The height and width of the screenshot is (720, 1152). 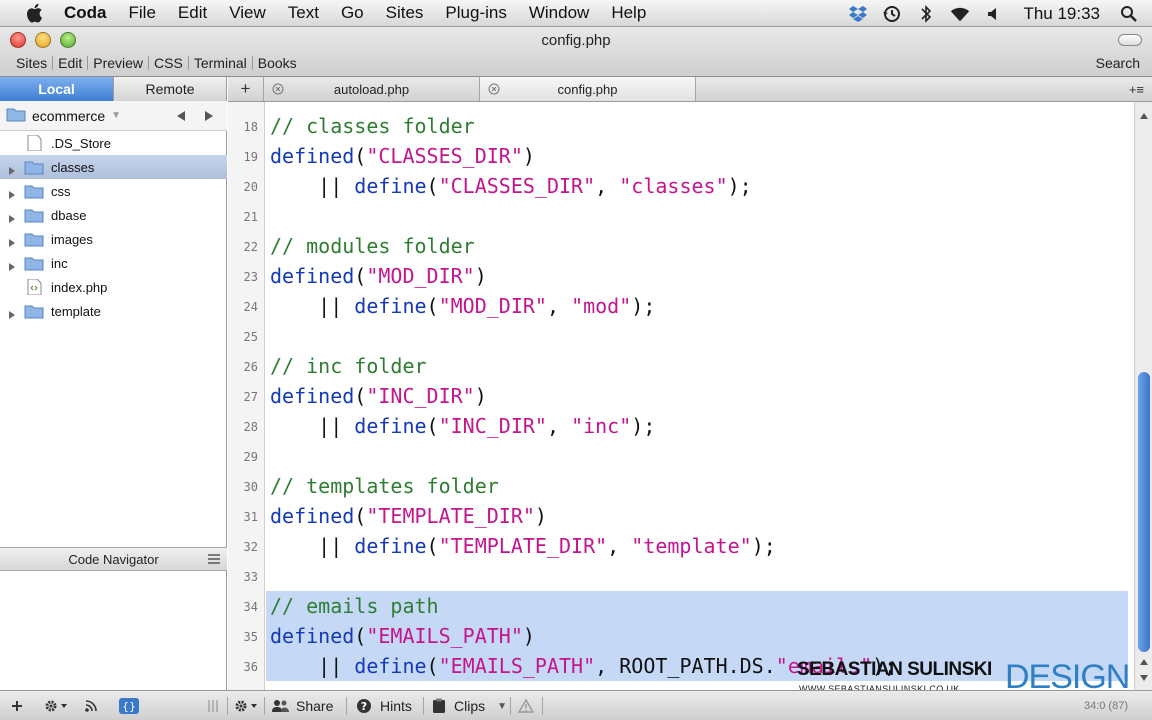 I want to click on clips-button: Clips ▼, so click(x=469, y=706).